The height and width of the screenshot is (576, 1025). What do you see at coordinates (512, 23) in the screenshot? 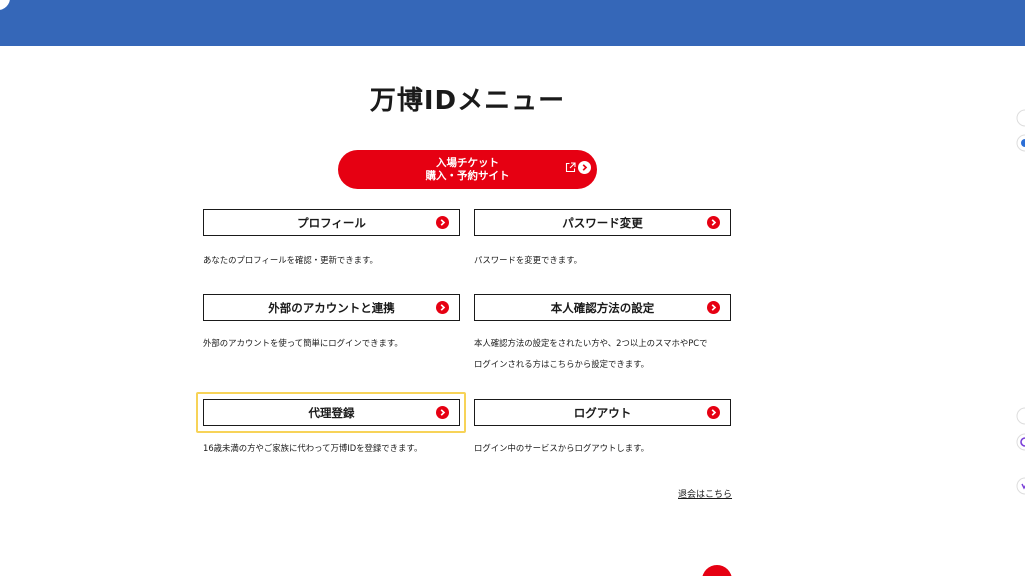
I see `site-header` at bounding box center [512, 23].